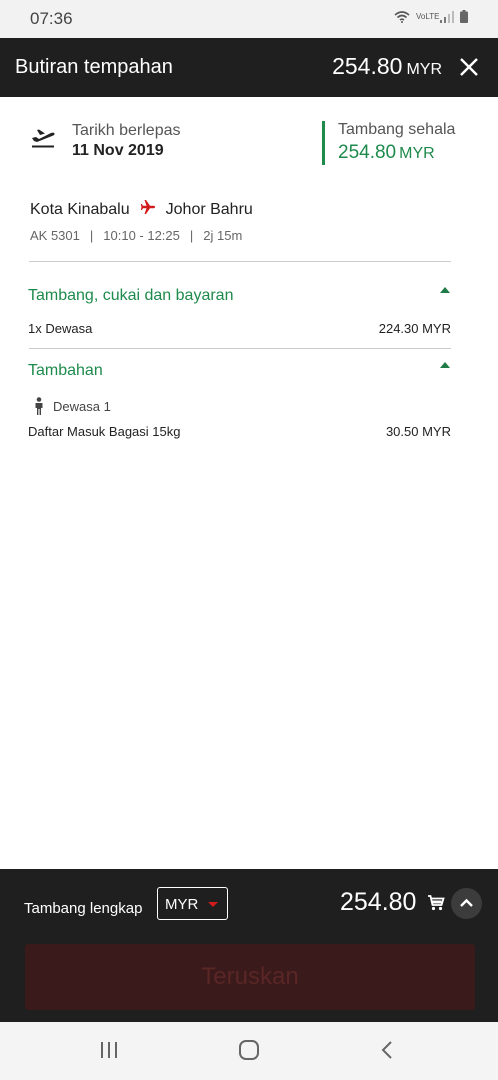 Image resolution: width=498 pixels, height=1080 pixels. What do you see at coordinates (141, 235) in the screenshot?
I see `flight-time: 10:10 - 12:25` at bounding box center [141, 235].